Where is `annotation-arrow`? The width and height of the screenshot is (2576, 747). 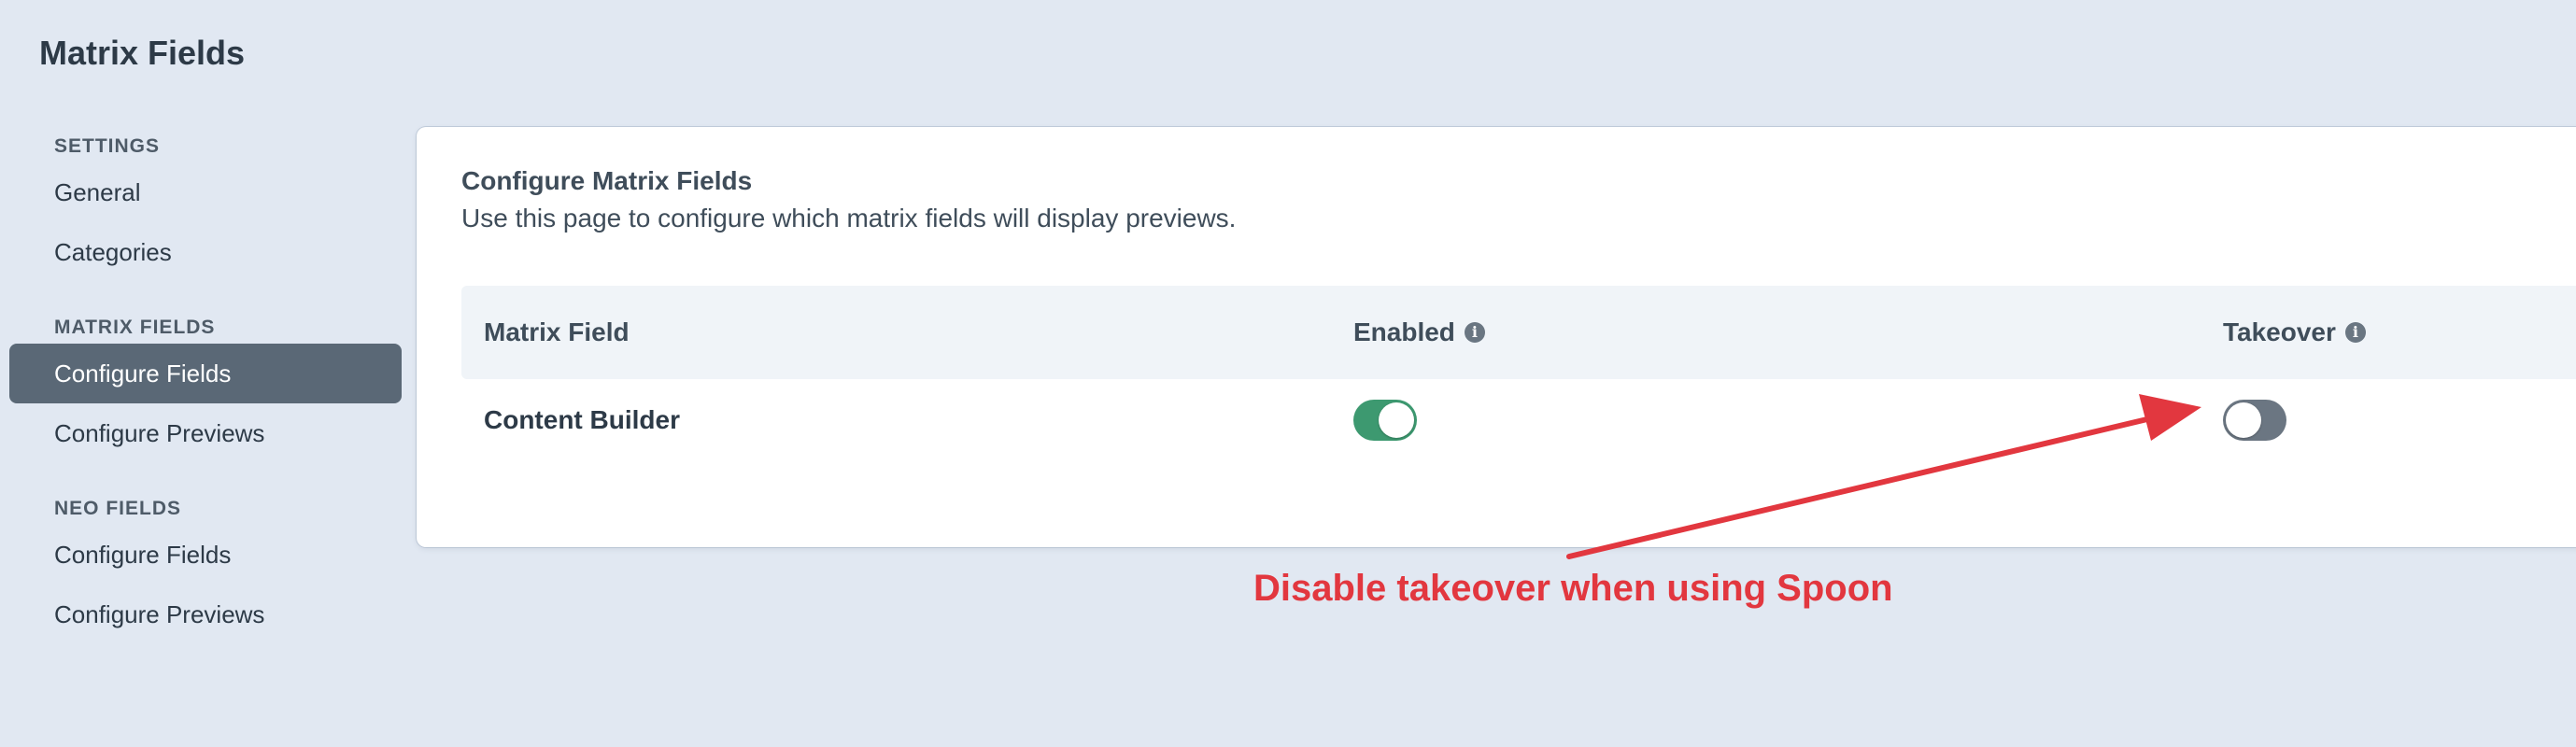
annotation-arrow is located at coordinates (1883, 476).